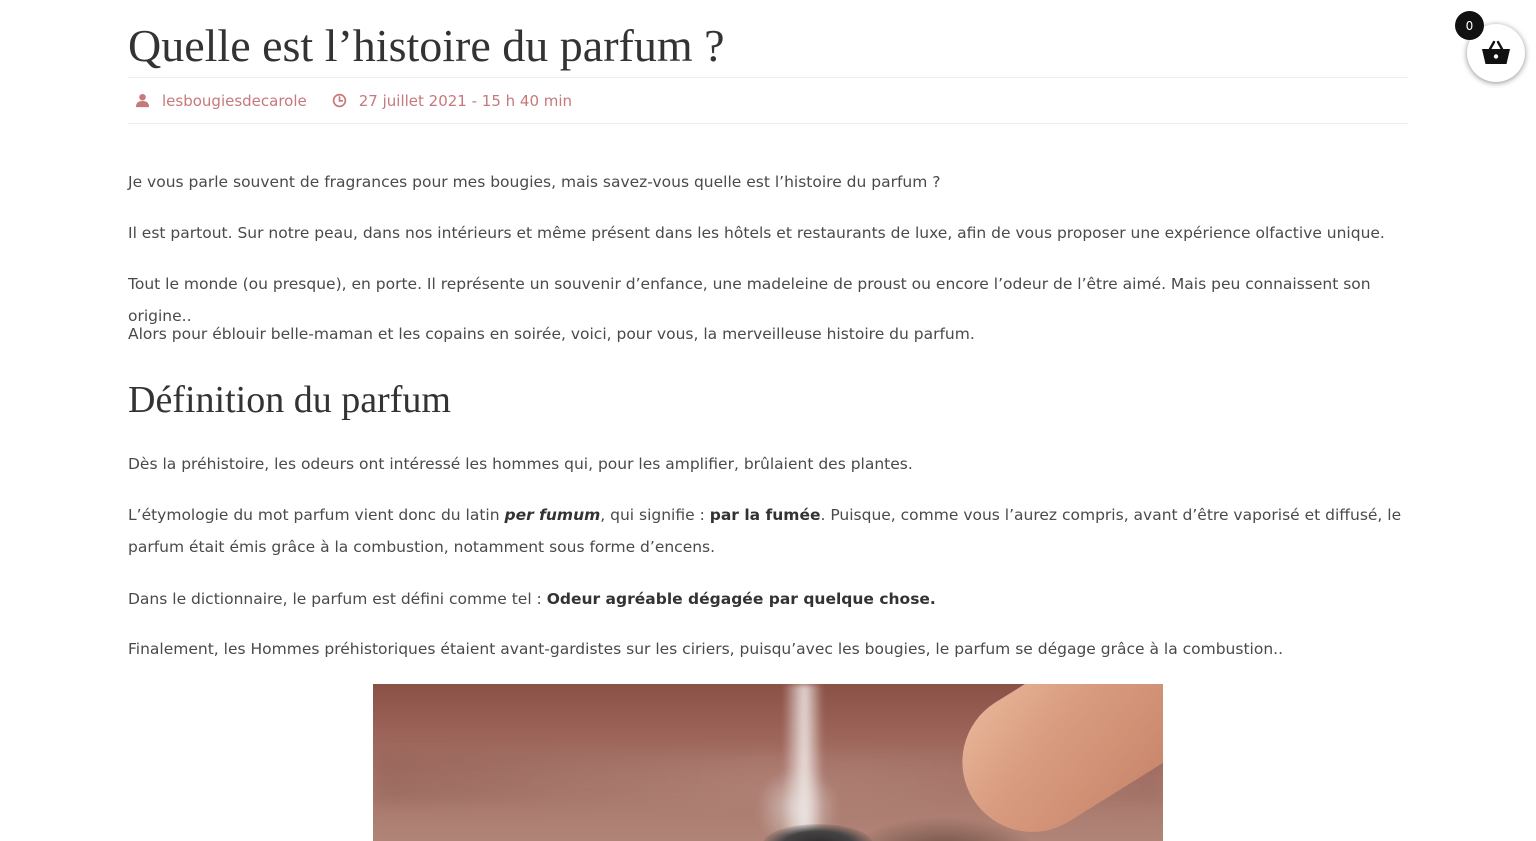  What do you see at coordinates (1496, 52) in the screenshot?
I see `basket-icon` at bounding box center [1496, 52].